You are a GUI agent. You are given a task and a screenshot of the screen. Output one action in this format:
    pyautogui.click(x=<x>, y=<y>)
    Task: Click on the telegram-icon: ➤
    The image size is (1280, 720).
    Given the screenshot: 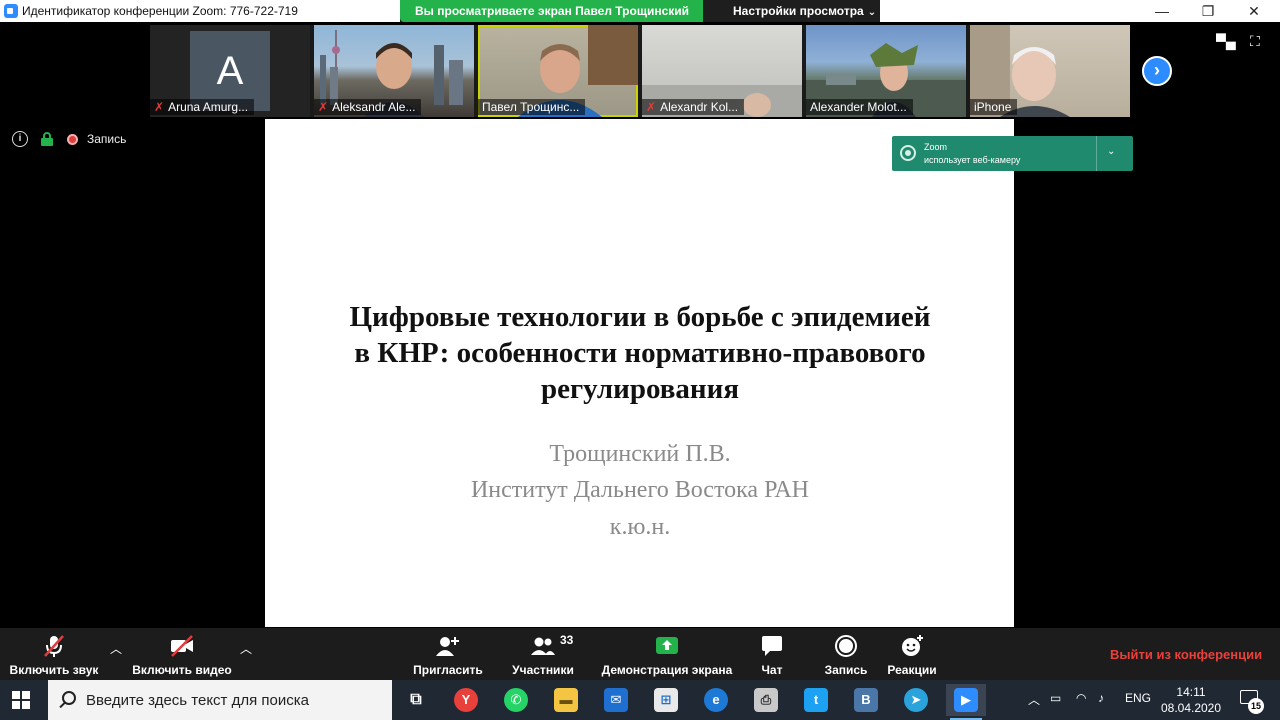 What is the action you would take?
    pyautogui.click(x=916, y=700)
    